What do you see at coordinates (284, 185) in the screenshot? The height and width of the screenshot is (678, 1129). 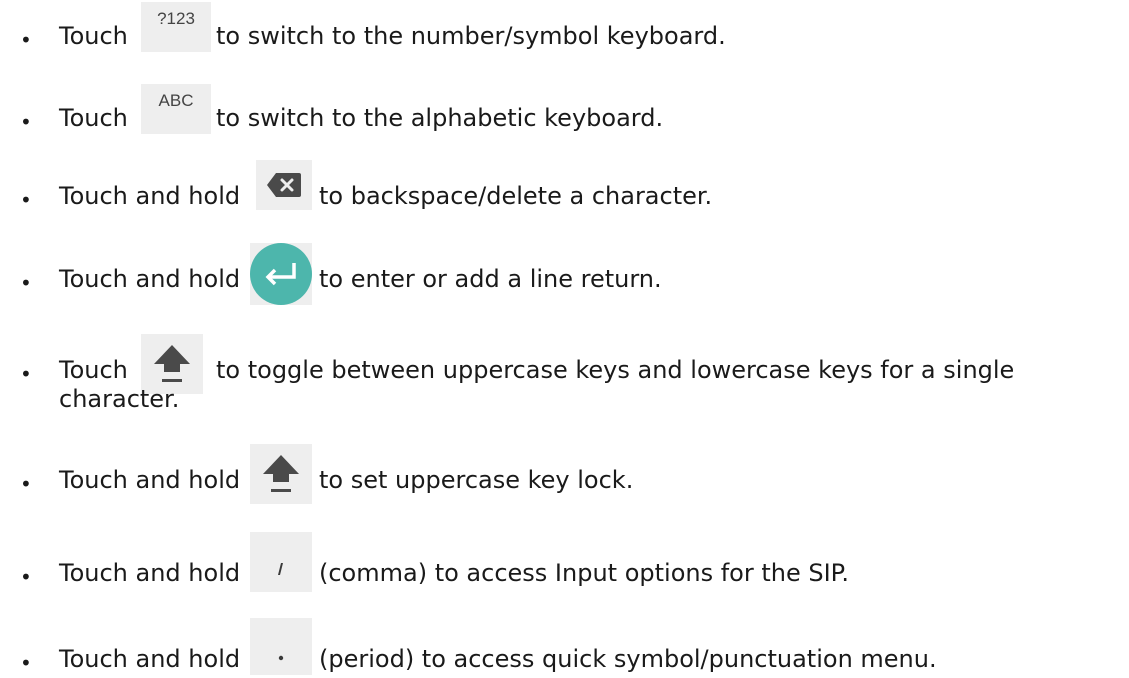 I see `backspace-icon` at bounding box center [284, 185].